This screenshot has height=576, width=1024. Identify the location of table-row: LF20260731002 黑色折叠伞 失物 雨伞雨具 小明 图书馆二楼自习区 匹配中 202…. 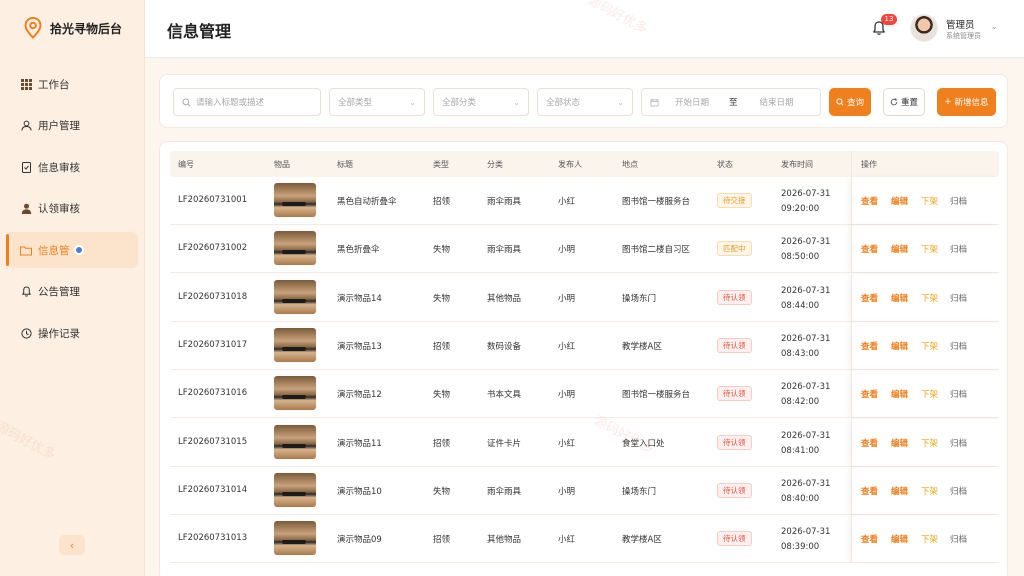
(584, 249).